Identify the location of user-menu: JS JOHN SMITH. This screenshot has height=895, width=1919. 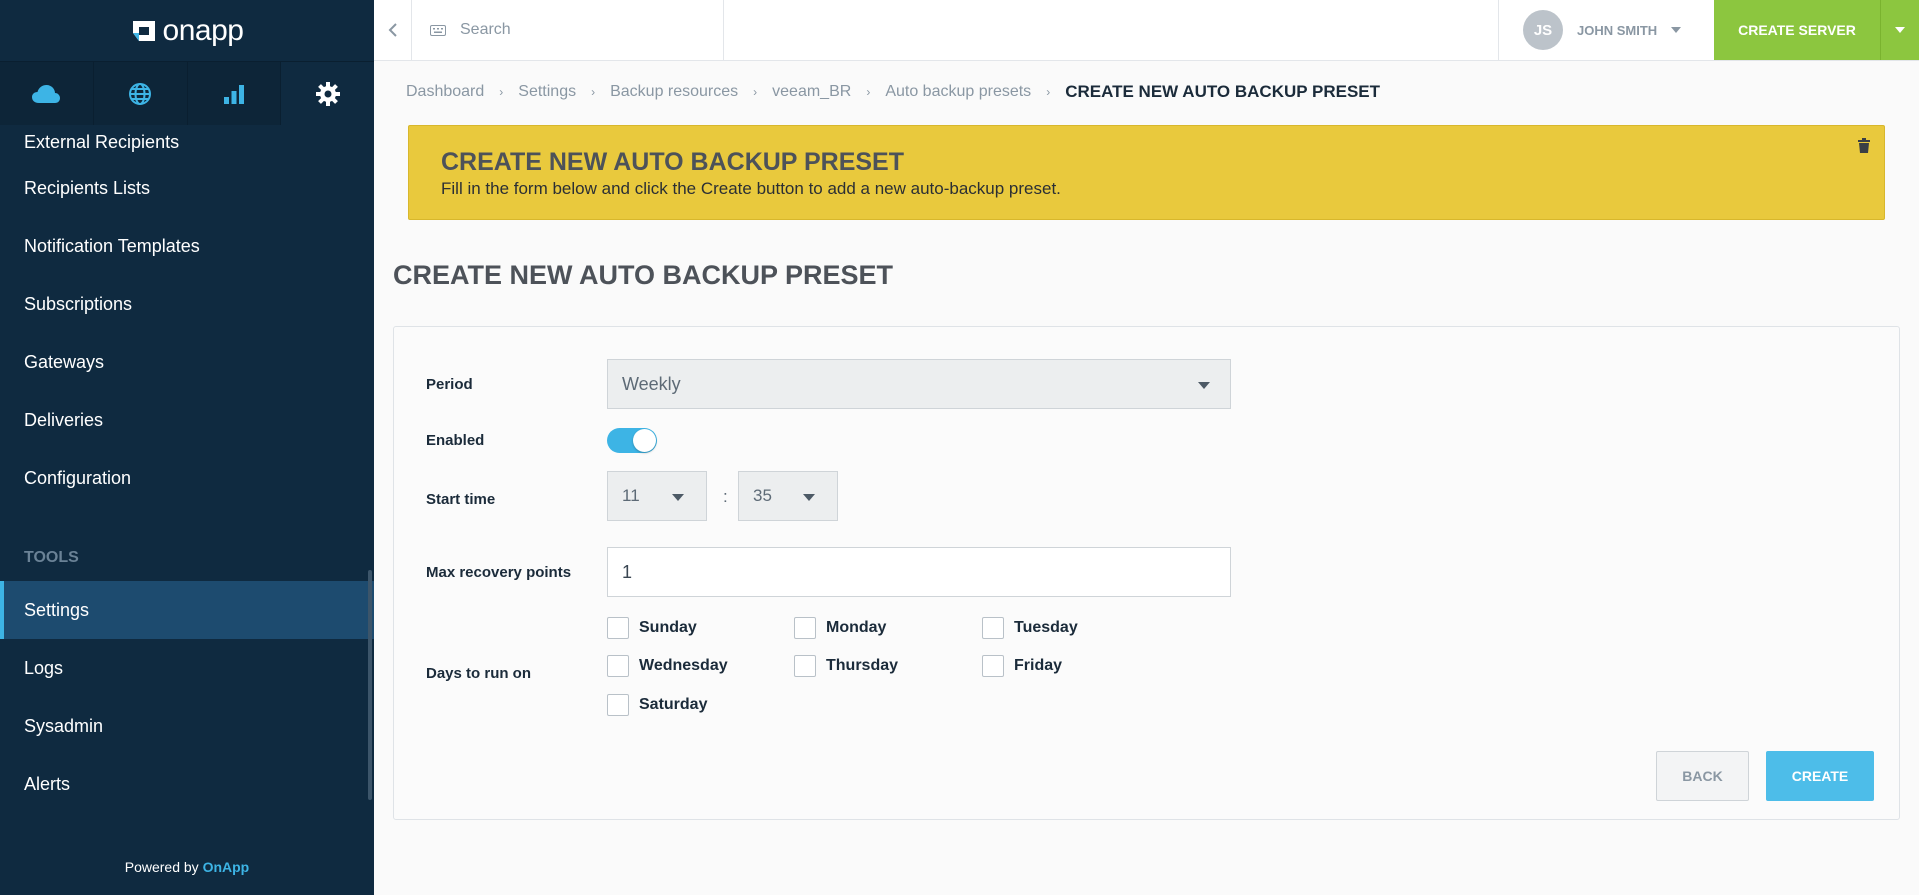
(1606, 30).